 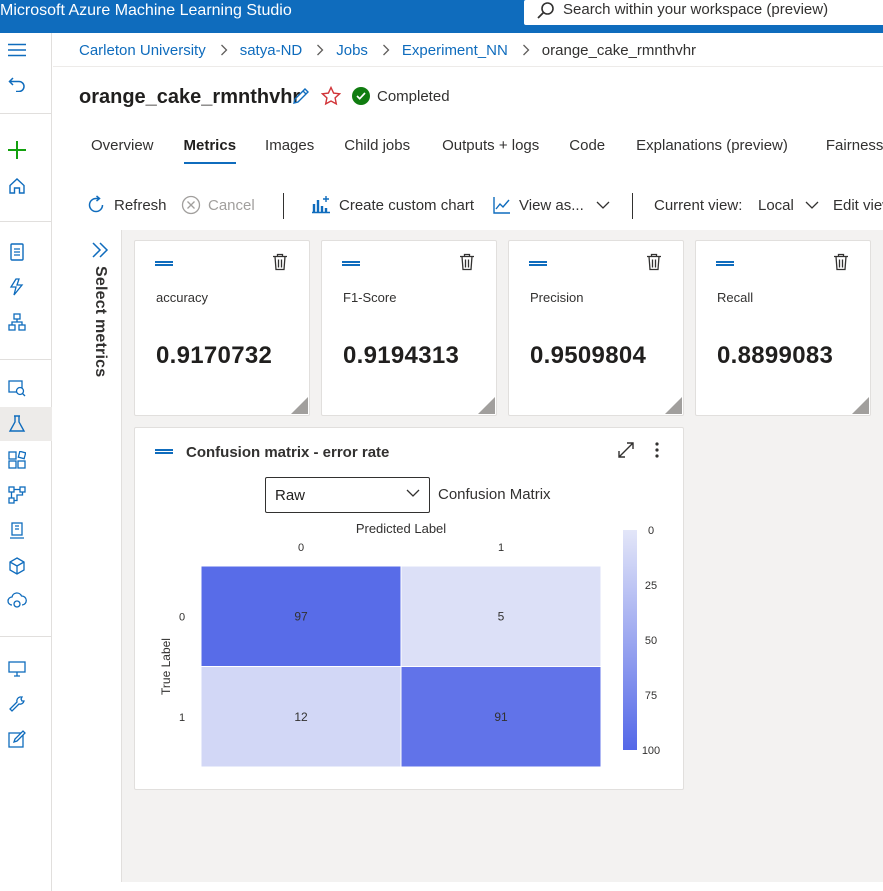 I want to click on select-metrics-label: Select metrics, so click(x=100, y=321).